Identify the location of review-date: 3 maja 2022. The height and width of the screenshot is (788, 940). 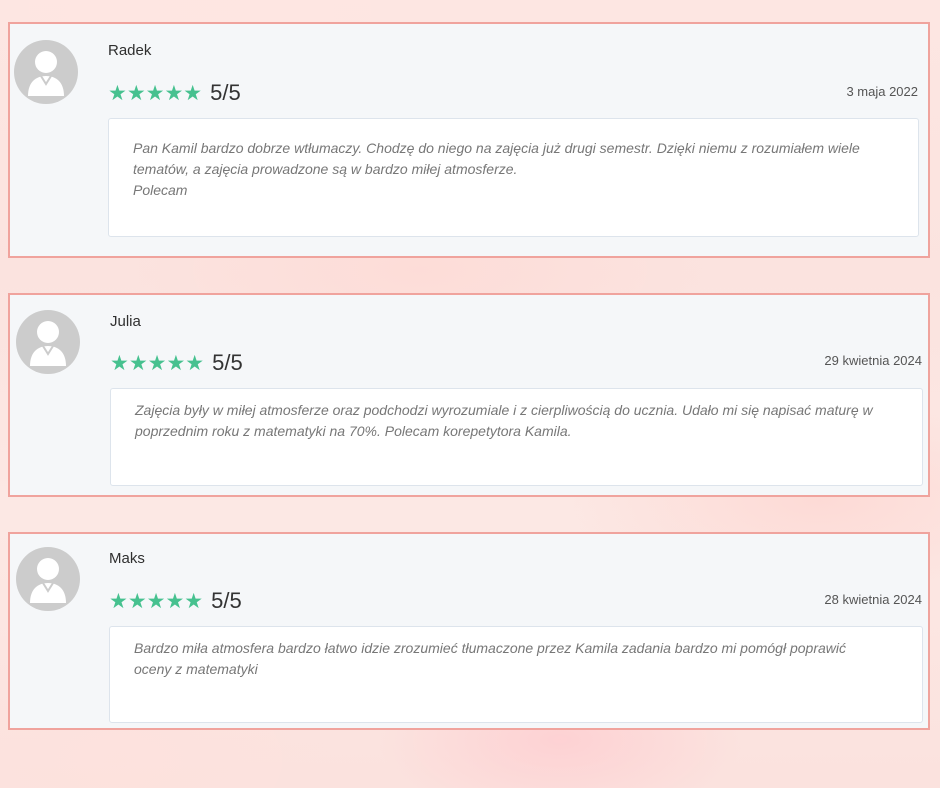
(882, 91).